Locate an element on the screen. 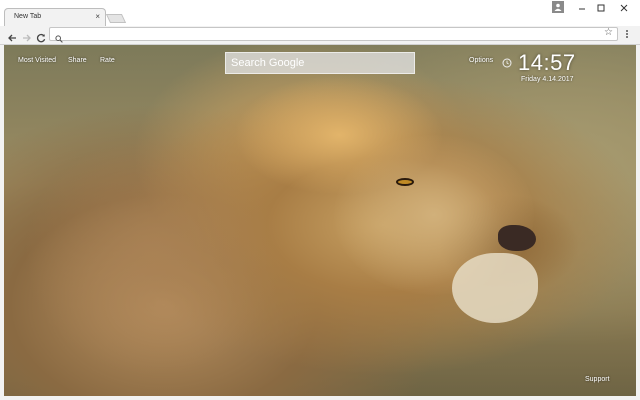 This screenshot has width=640, height=400. support-link: Support is located at coordinates (597, 379).